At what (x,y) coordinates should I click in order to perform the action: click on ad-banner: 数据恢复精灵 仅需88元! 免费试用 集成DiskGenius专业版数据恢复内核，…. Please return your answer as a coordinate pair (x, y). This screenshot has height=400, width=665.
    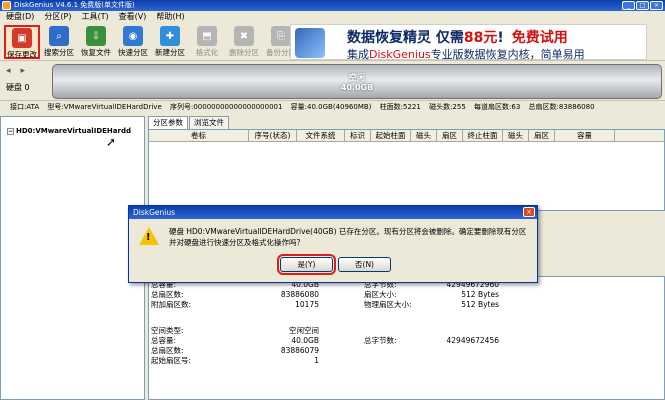
    Looking at the image, I should click on (468, 42).